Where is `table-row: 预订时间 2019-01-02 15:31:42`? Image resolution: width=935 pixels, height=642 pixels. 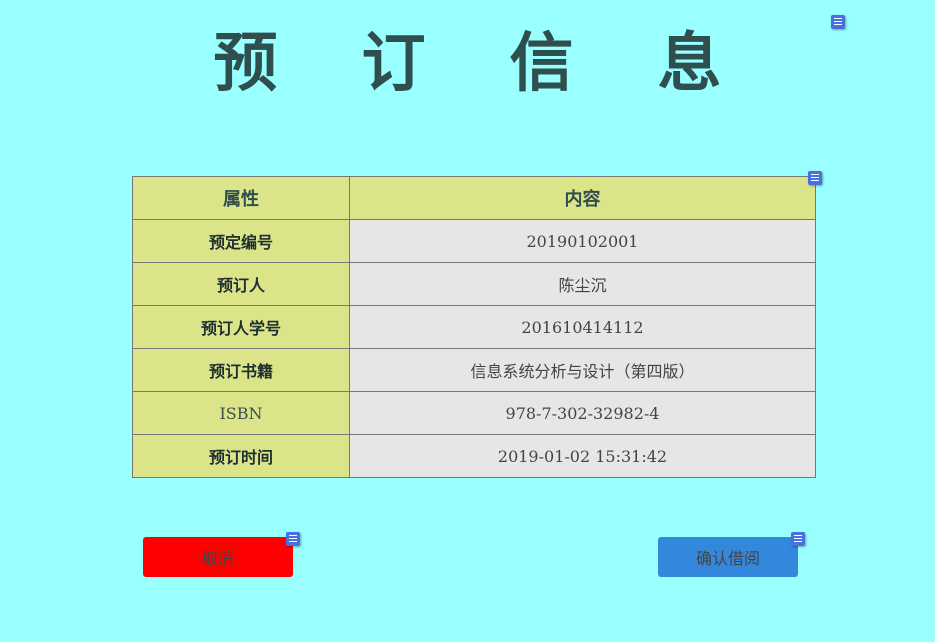 table-row: 预订时间 2019-01-02 15:31:42 is located at coordinates (474, 456).